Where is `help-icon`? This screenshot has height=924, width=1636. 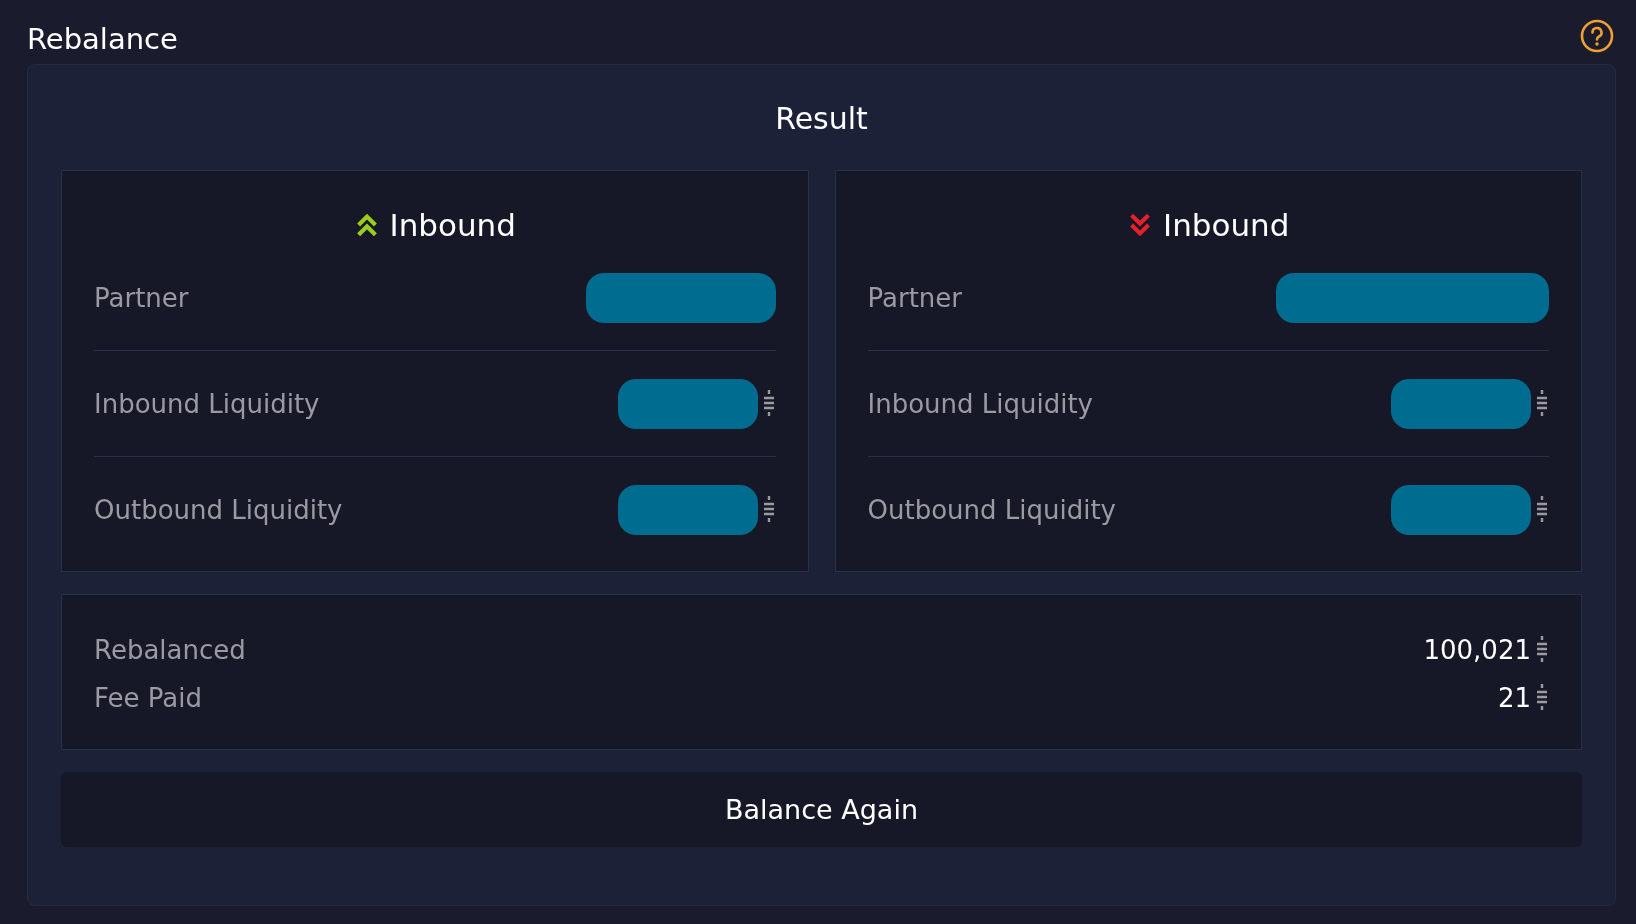
help-icon is located at coordinates (1597, 36).